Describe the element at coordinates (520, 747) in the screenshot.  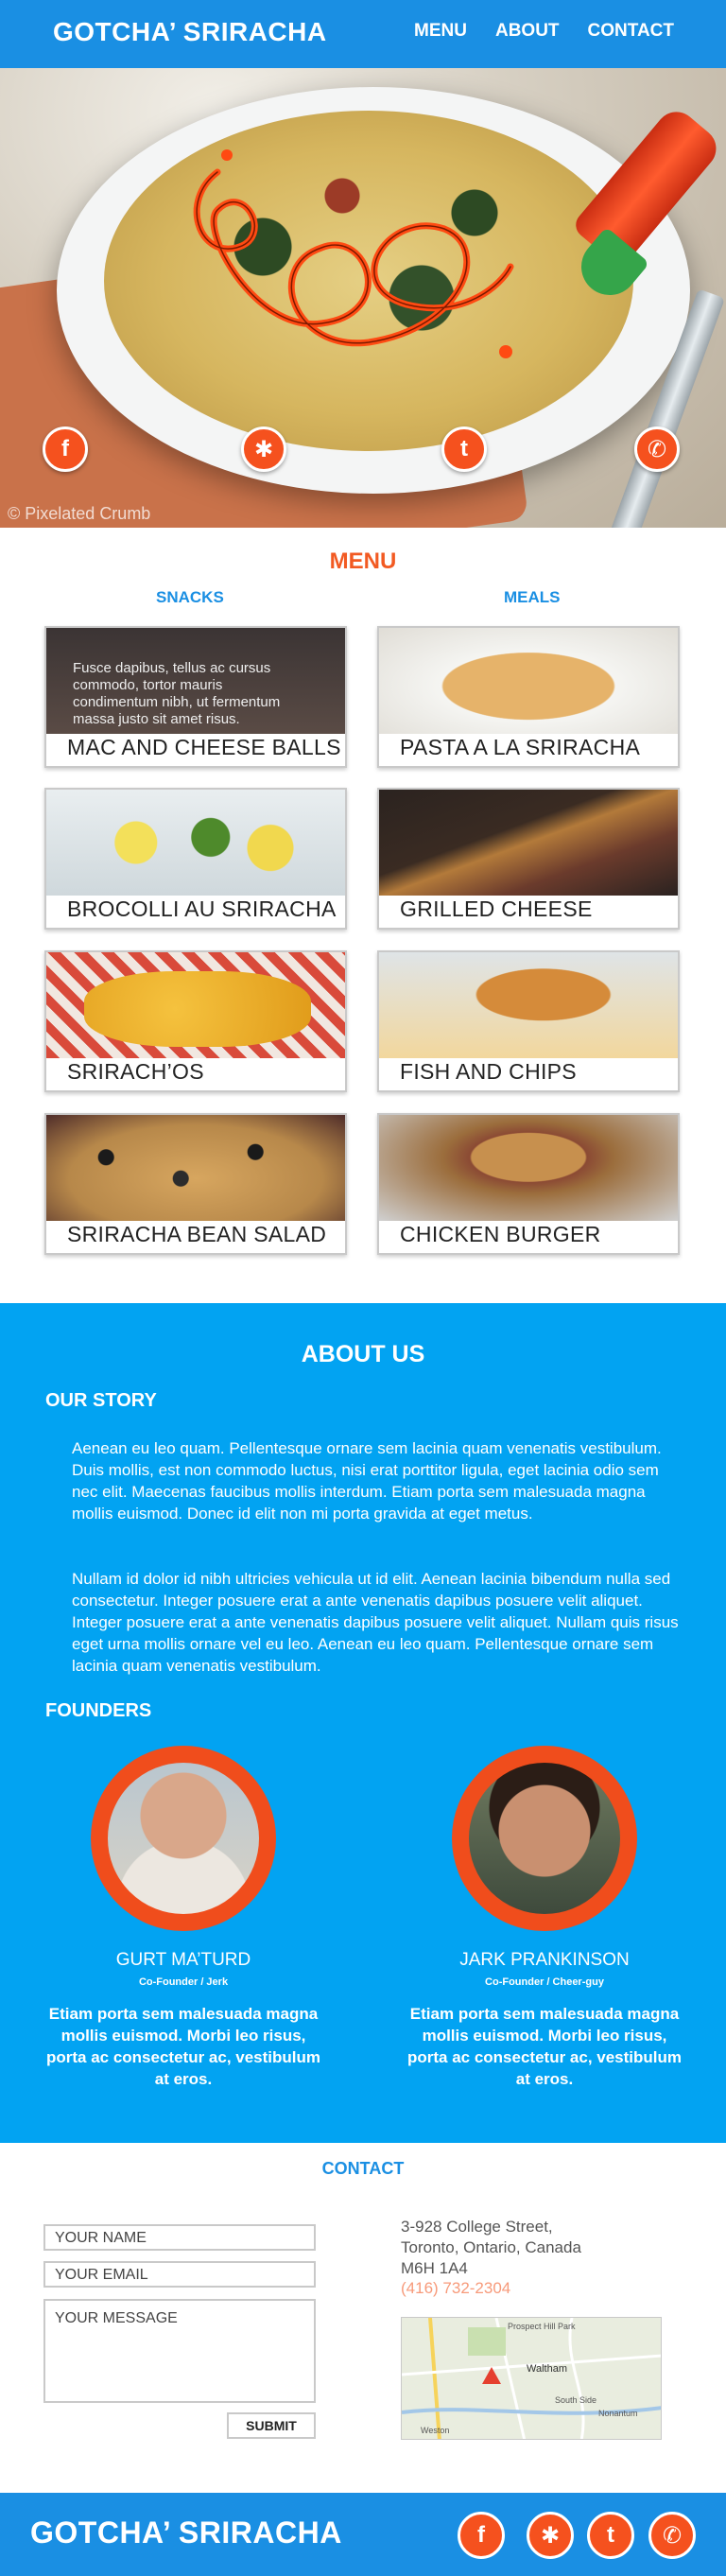
I see `menu-item-label: PASTA A LA SRIRACHA` at that location.